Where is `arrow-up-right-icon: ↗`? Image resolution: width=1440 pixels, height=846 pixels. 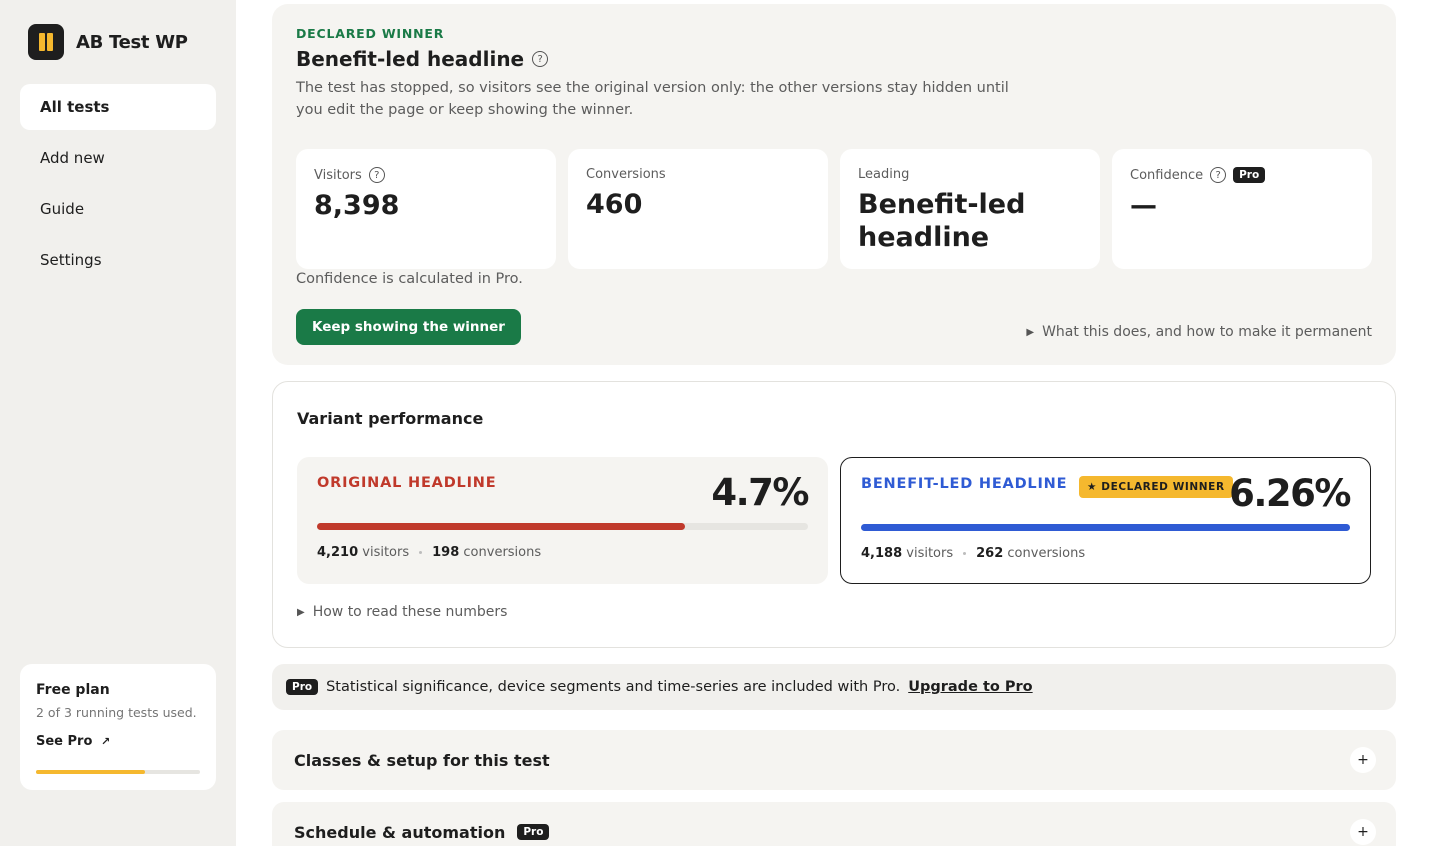 arrow-up-right-icon: ↗ is located at coordinates (105, 741).